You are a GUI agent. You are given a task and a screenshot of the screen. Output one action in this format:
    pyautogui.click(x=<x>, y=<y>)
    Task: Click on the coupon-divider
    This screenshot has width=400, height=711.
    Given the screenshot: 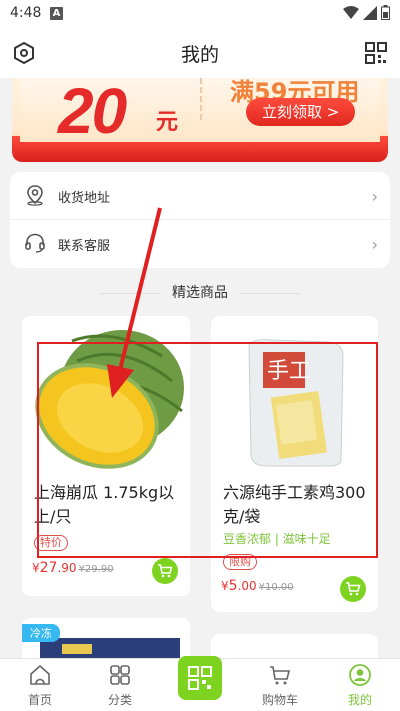 What is the action you would take?
    pyautogui.click(x=201, y=99)
    